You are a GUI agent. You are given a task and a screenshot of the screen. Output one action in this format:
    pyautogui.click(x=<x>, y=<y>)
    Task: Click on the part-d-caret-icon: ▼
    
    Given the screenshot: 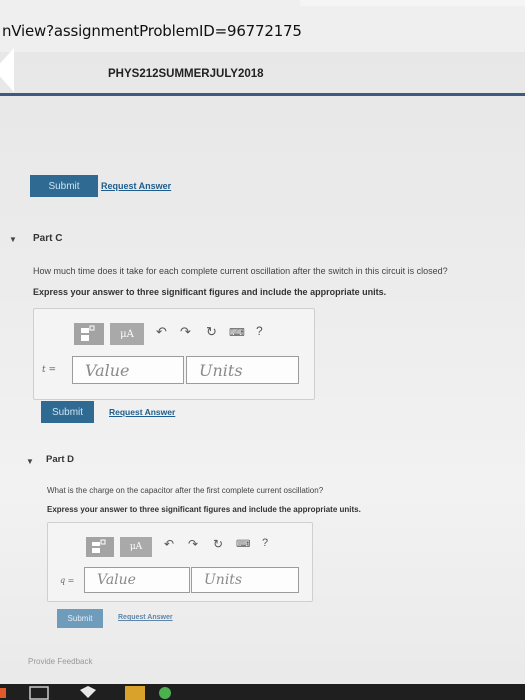 What is the action you would take?
    pyautogui.click(x=30, y=461)
    